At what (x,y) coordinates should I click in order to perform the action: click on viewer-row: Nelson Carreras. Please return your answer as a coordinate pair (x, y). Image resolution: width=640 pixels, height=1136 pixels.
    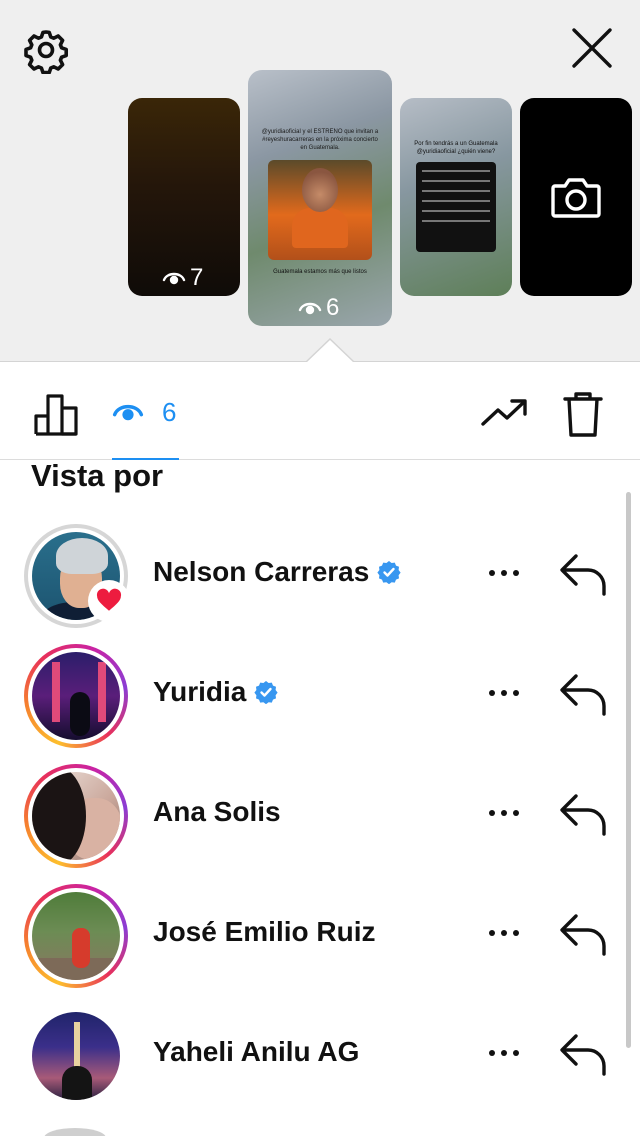
    Looking at the image, I should click on (310, 575).